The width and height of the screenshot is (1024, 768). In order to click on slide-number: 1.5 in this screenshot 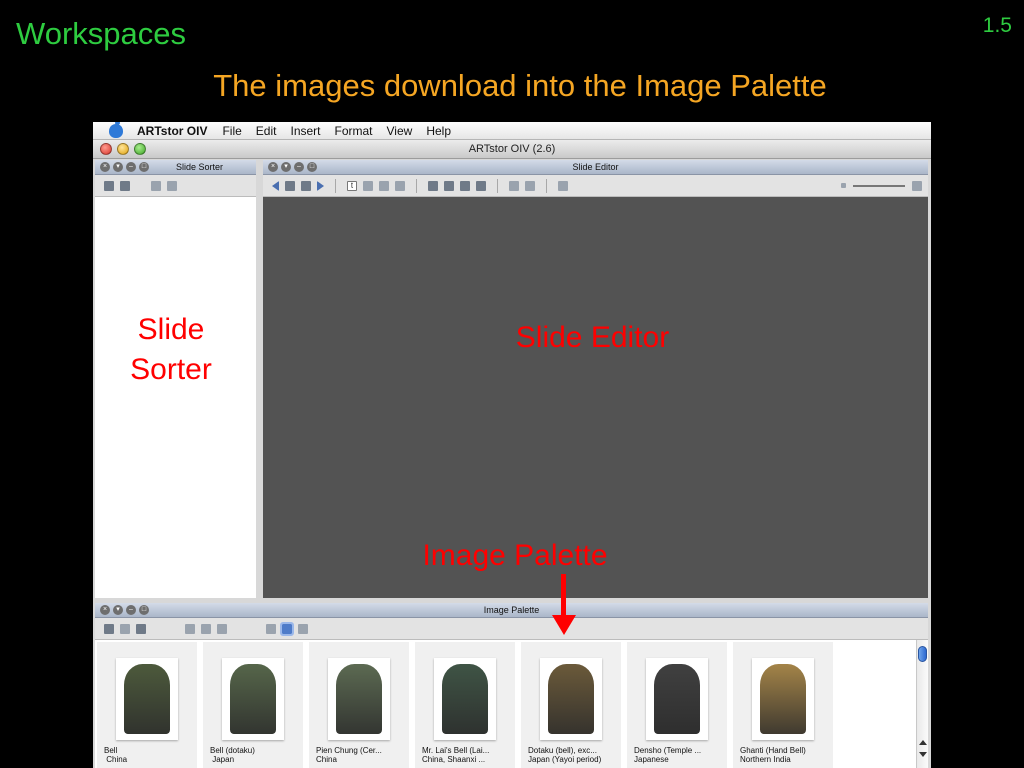, I will do `click(997, 25)`.